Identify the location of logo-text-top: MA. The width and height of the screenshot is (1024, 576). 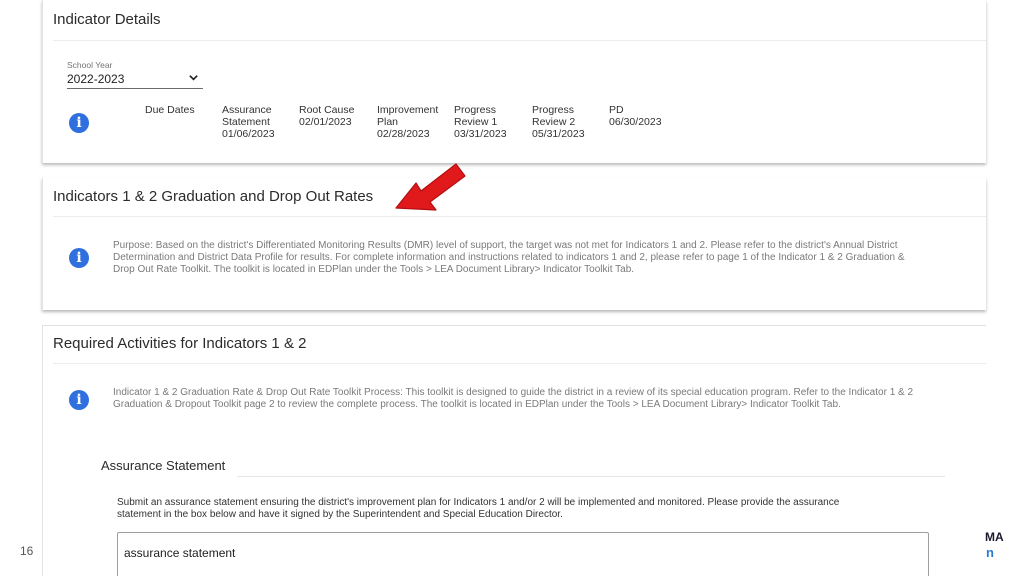
(994, 537).